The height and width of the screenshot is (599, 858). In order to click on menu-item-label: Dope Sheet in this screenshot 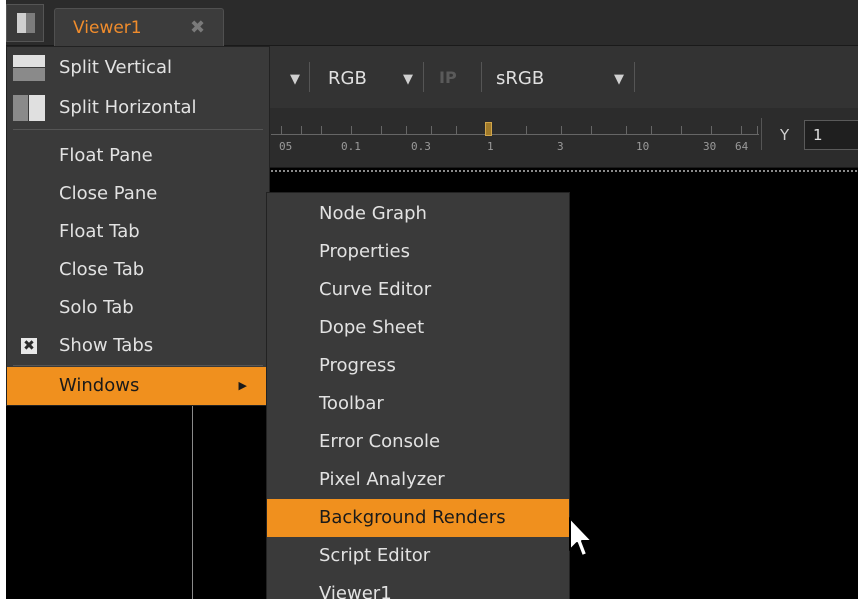, I will do `click(372, 327)`.